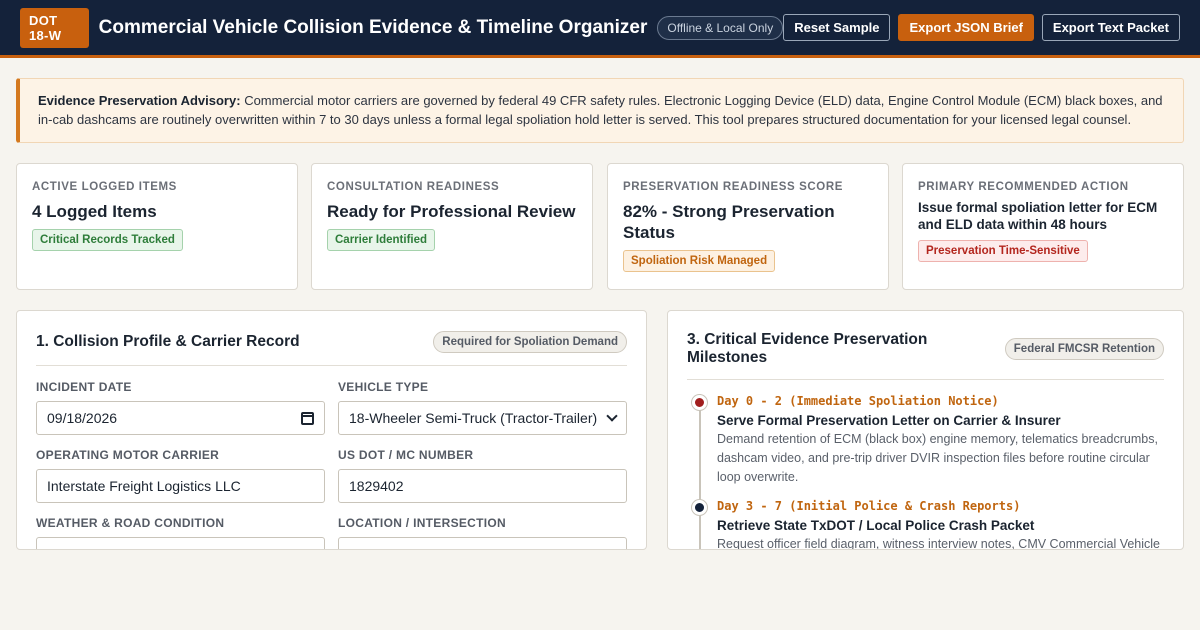 This screenshot has width=1200, height=630. I want to click on stat-value: 82% - Strong Preservation Status, so click(729, 222).